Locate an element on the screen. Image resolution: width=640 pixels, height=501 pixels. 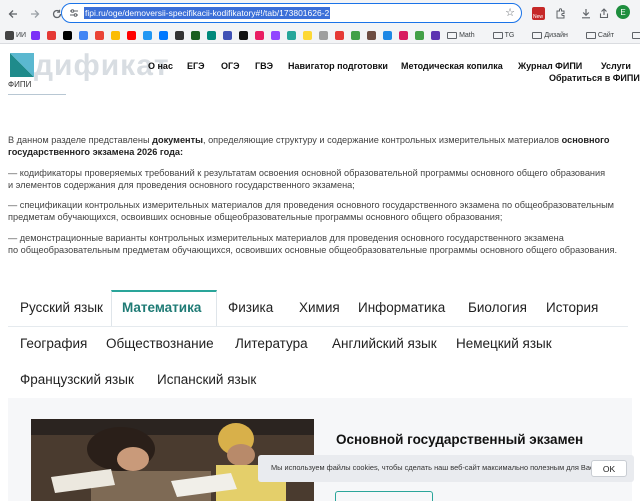
bookmark-star-icon: ☆ is located at coordinates (510, 12).